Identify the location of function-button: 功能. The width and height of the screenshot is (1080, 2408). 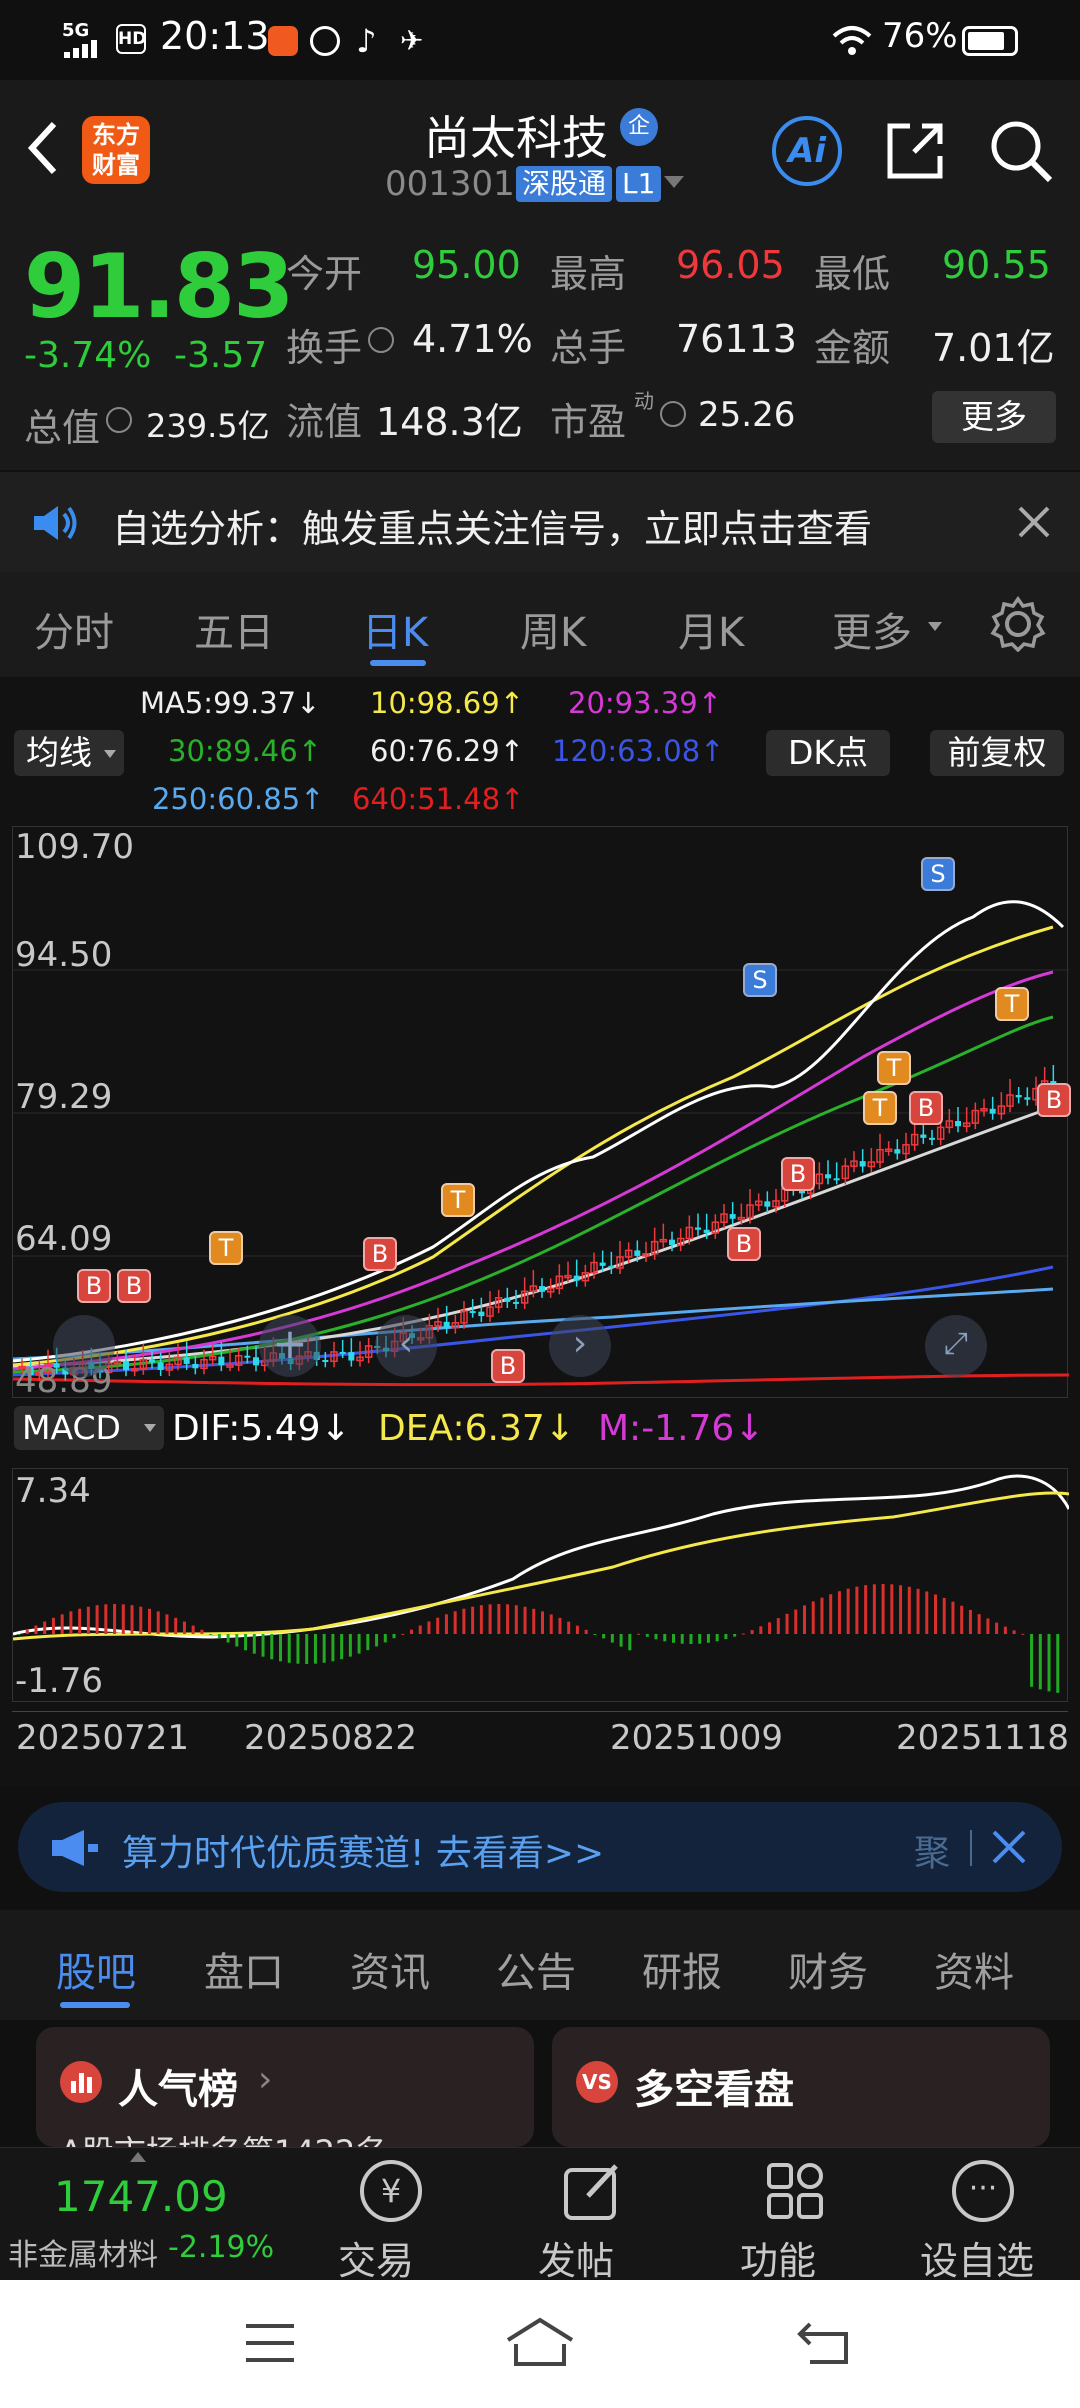
(799, 2215).